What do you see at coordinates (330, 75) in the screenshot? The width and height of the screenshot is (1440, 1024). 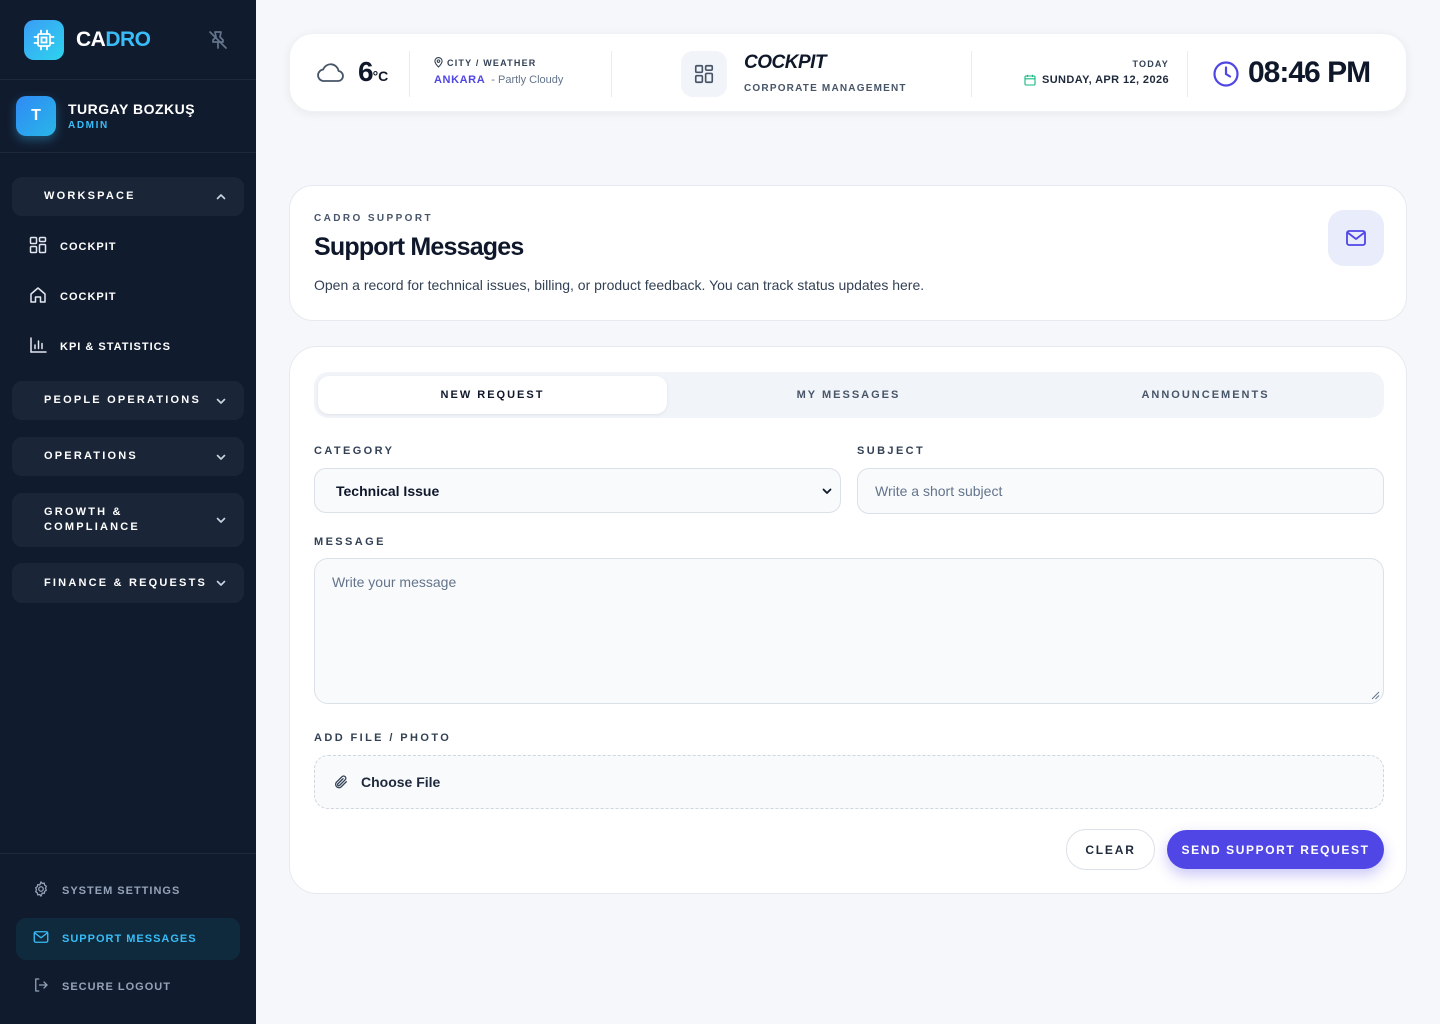 I see `cloud-icon` at bounding box center [330, 75].